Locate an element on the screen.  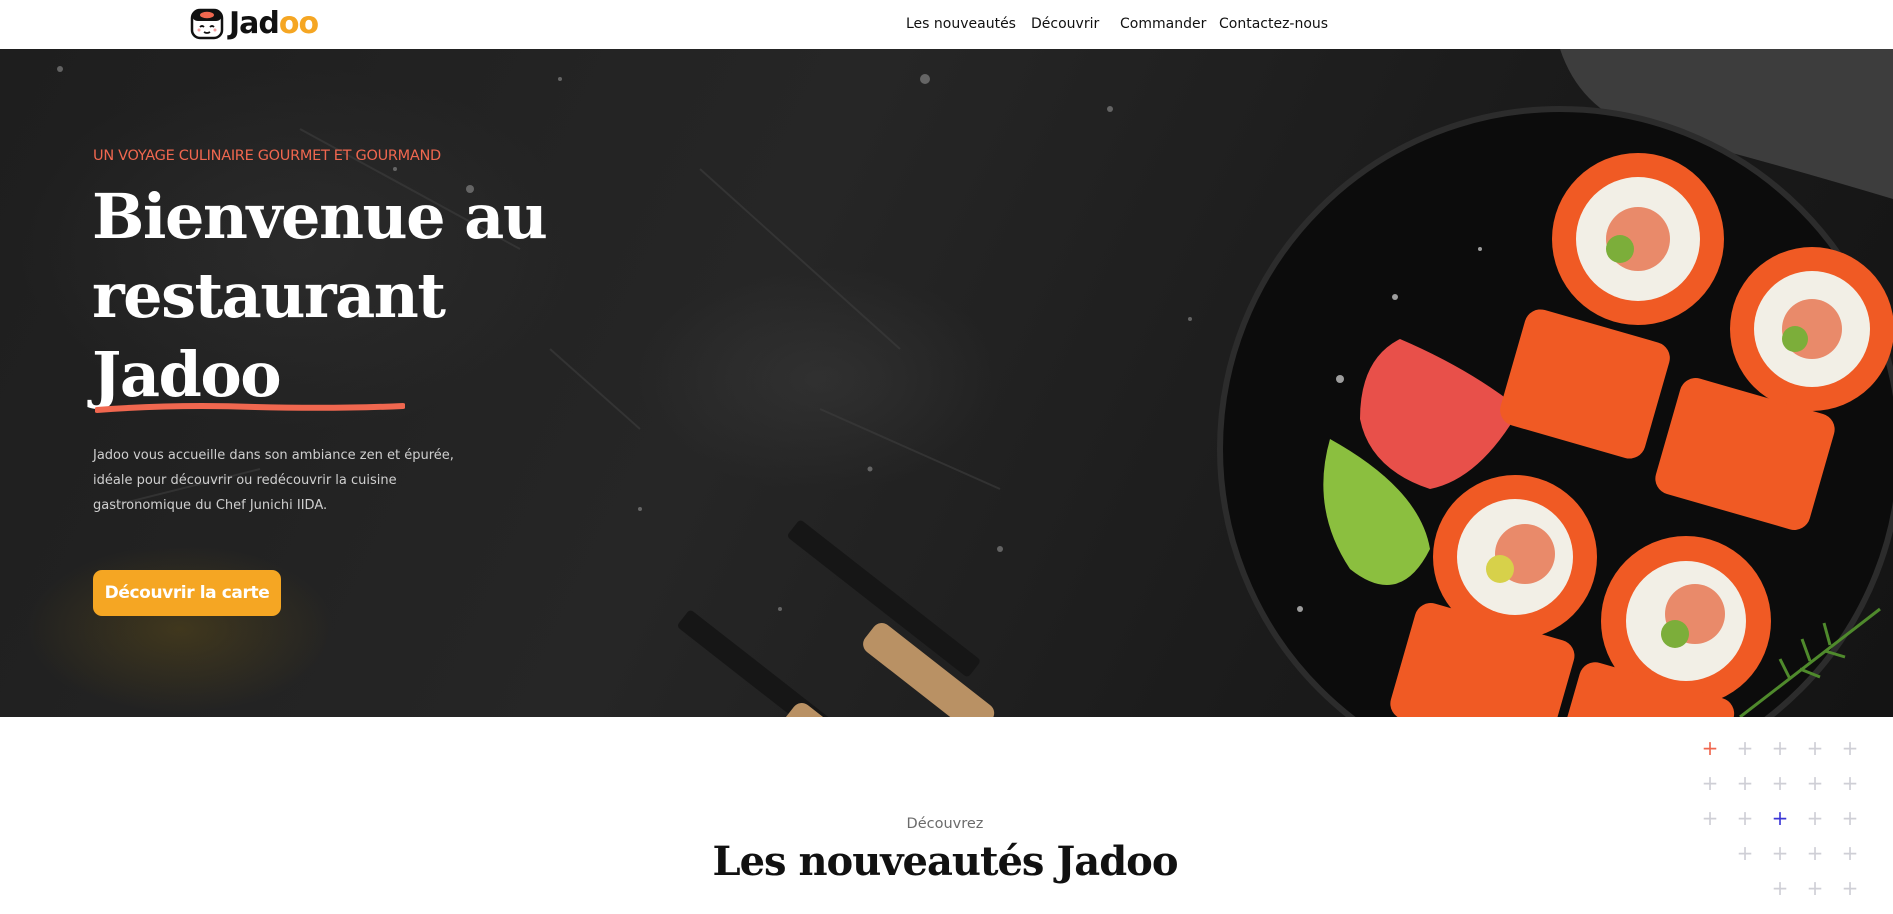
nav-link-decouvrir: Découvrir is located at coordinates (1065, 24).